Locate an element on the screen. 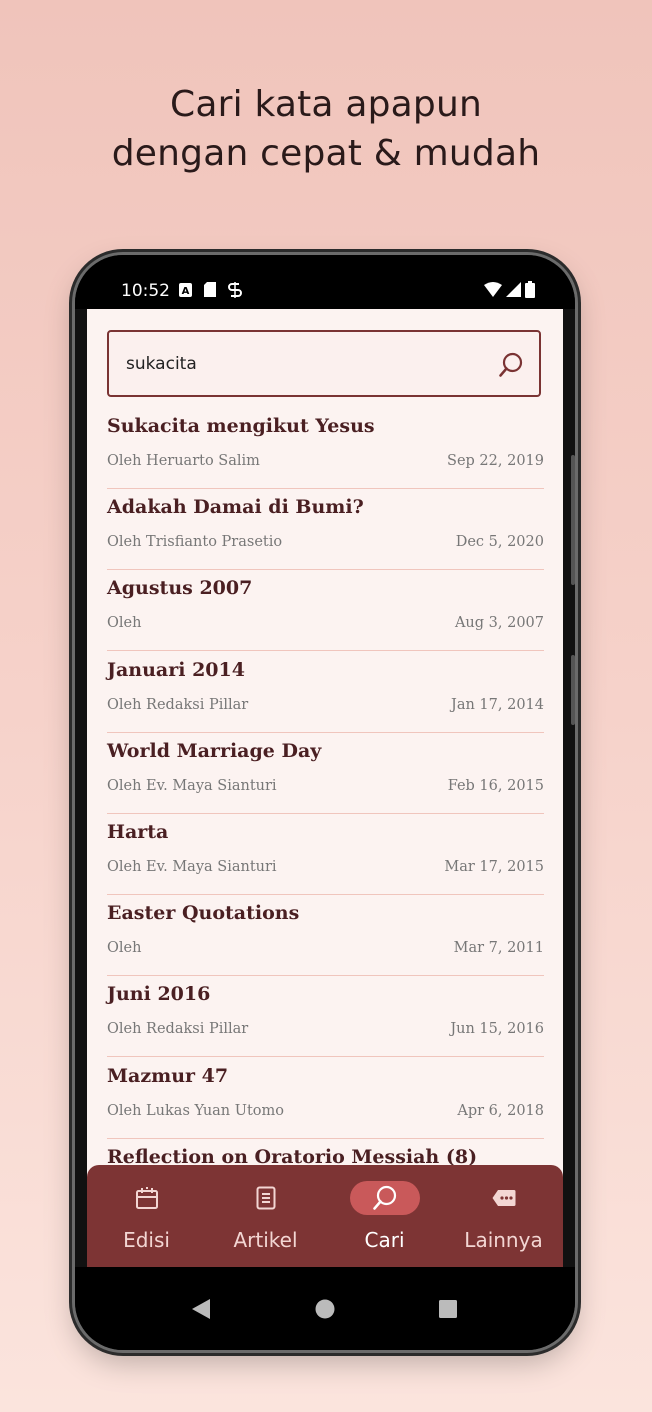 The height and width of the screenshot is (1412, 652). power-button is located at coordinates (573, 690).